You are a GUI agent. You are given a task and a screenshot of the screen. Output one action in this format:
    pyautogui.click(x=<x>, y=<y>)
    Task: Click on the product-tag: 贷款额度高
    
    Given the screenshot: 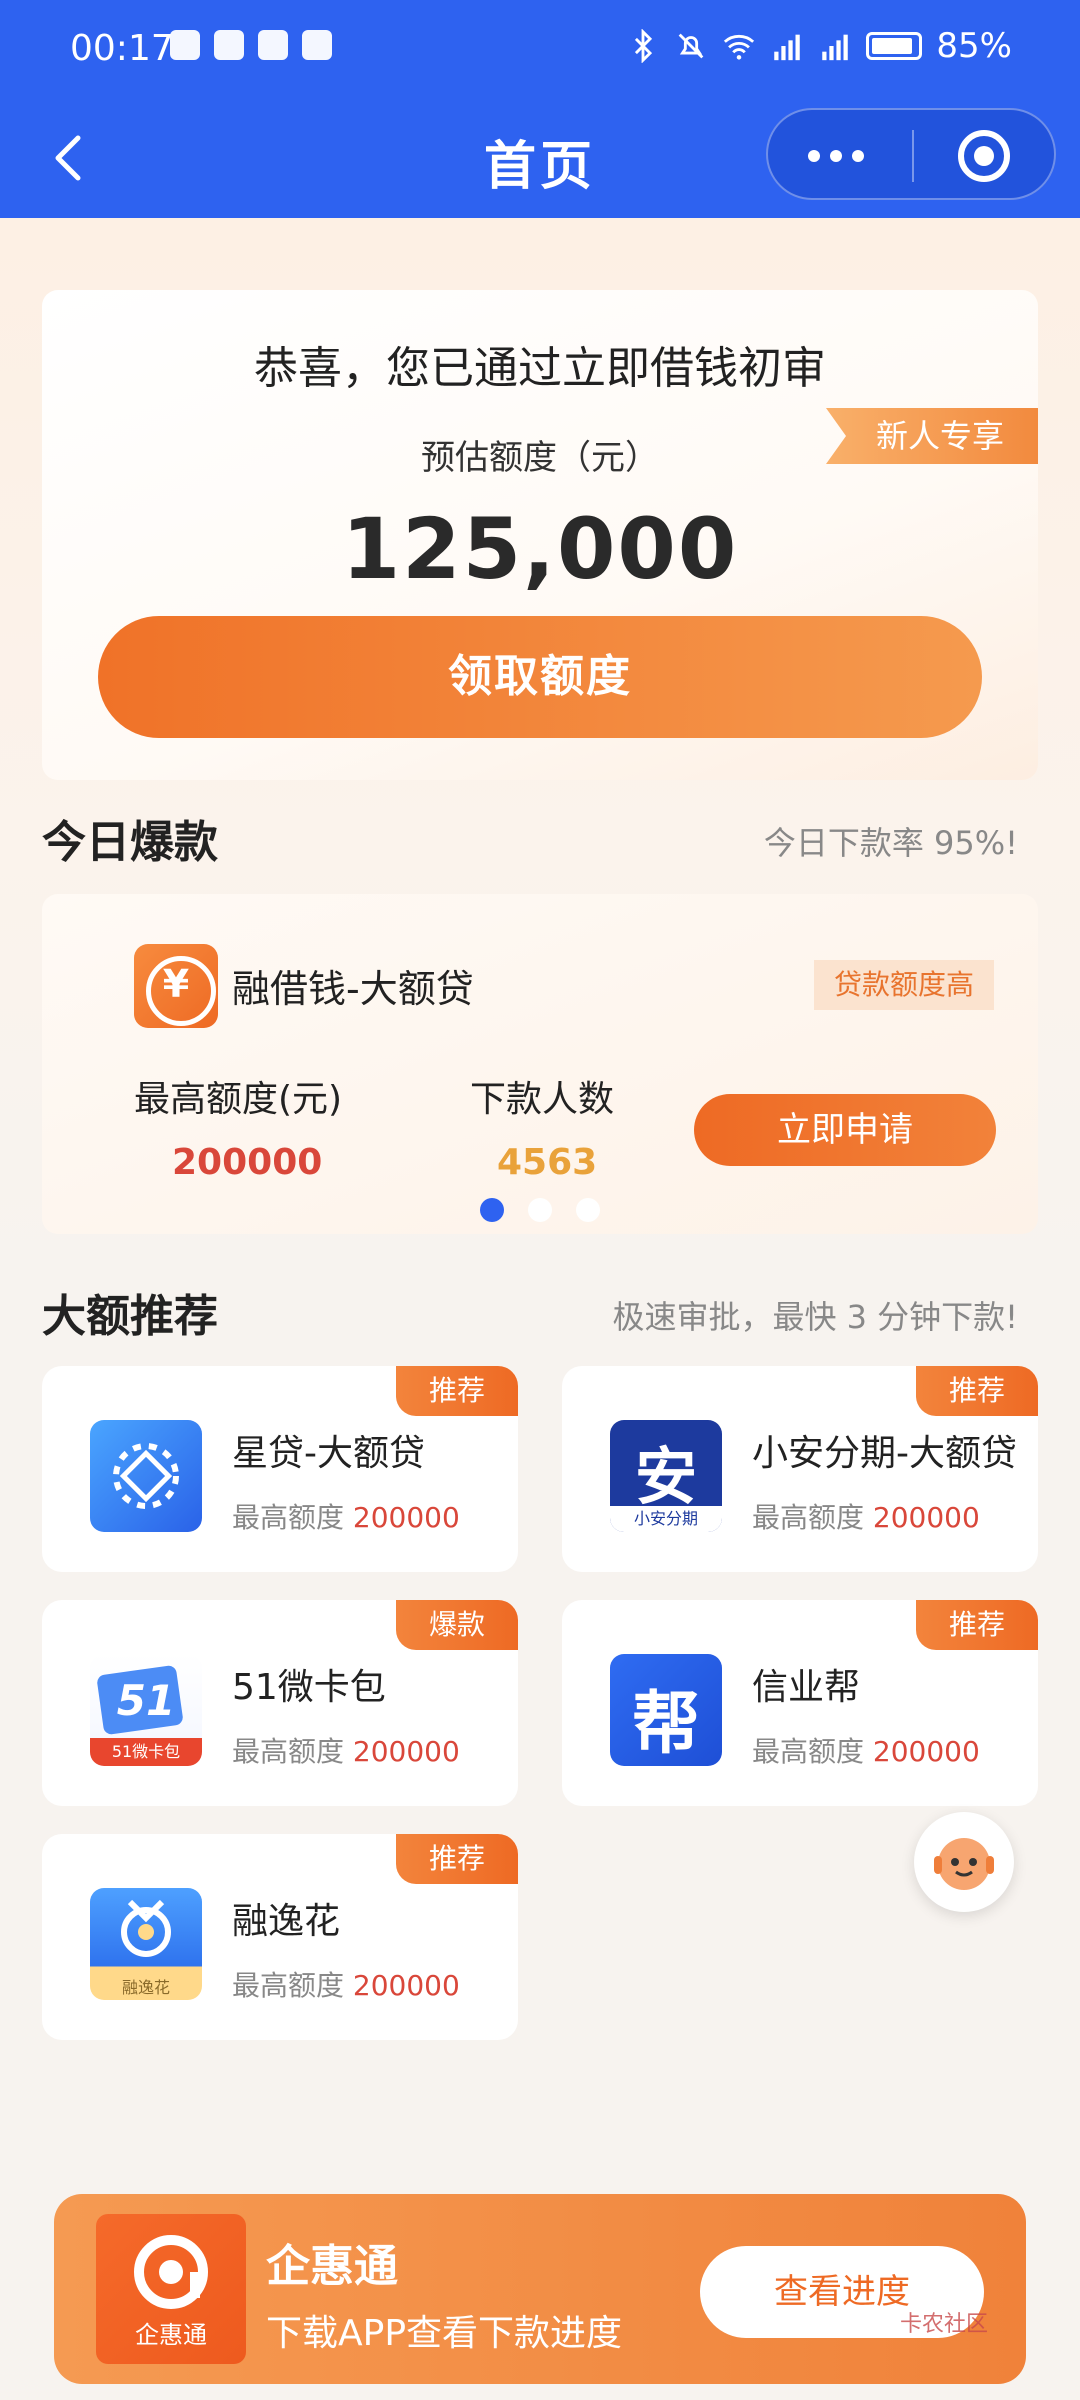 What is the action you would take?
    pyautogui.click(x=903, y=985)
    